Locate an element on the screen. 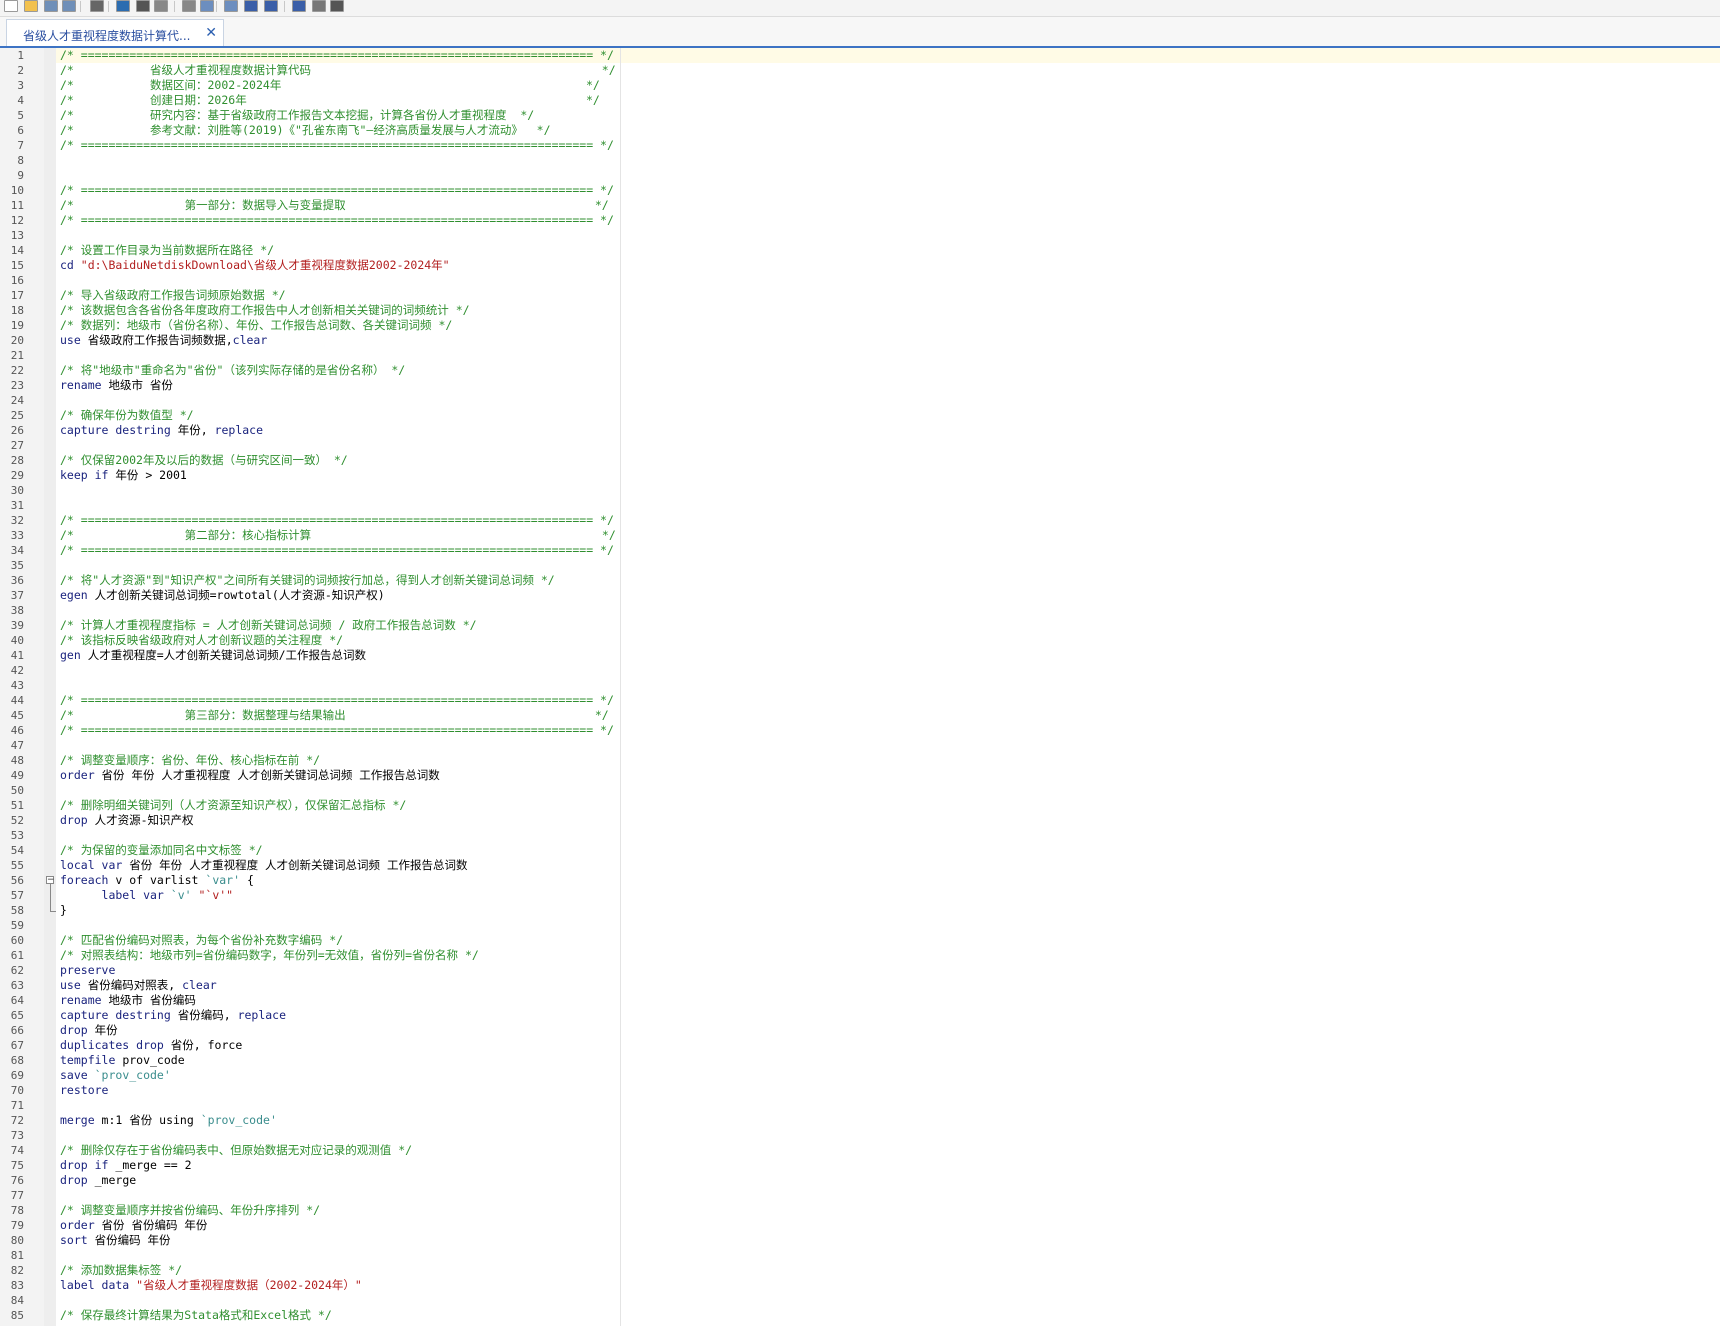 The height and width of the screenshot is (1326, 1720). bookmark-prev-icon is located at coordinates (299, 6).